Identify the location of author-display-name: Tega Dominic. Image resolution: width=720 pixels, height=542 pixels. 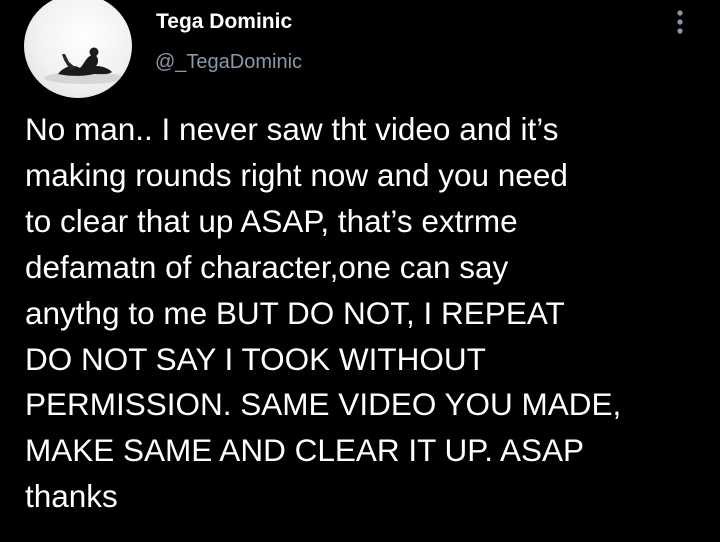
(224, 22).